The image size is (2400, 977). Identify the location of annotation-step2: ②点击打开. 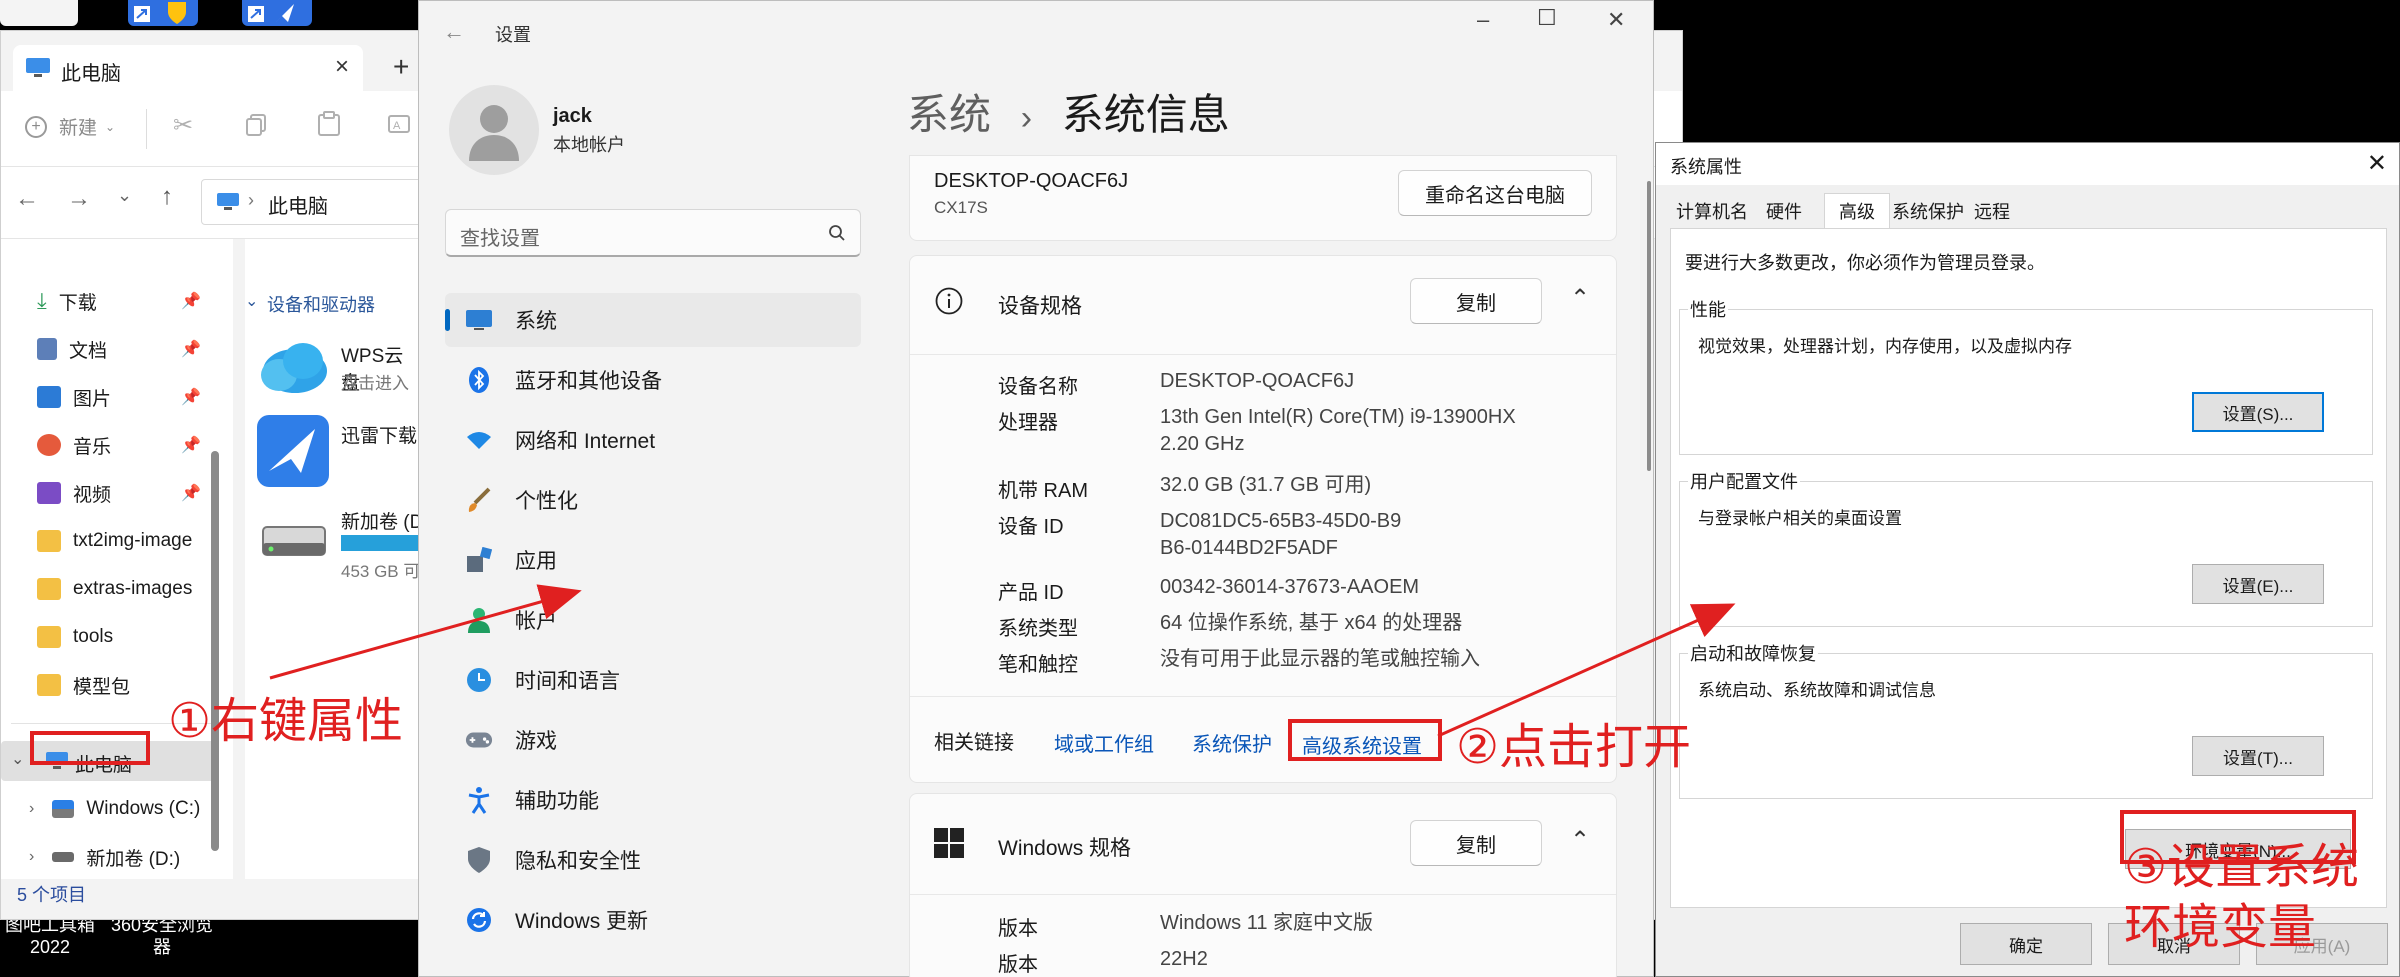
(1574, 747).